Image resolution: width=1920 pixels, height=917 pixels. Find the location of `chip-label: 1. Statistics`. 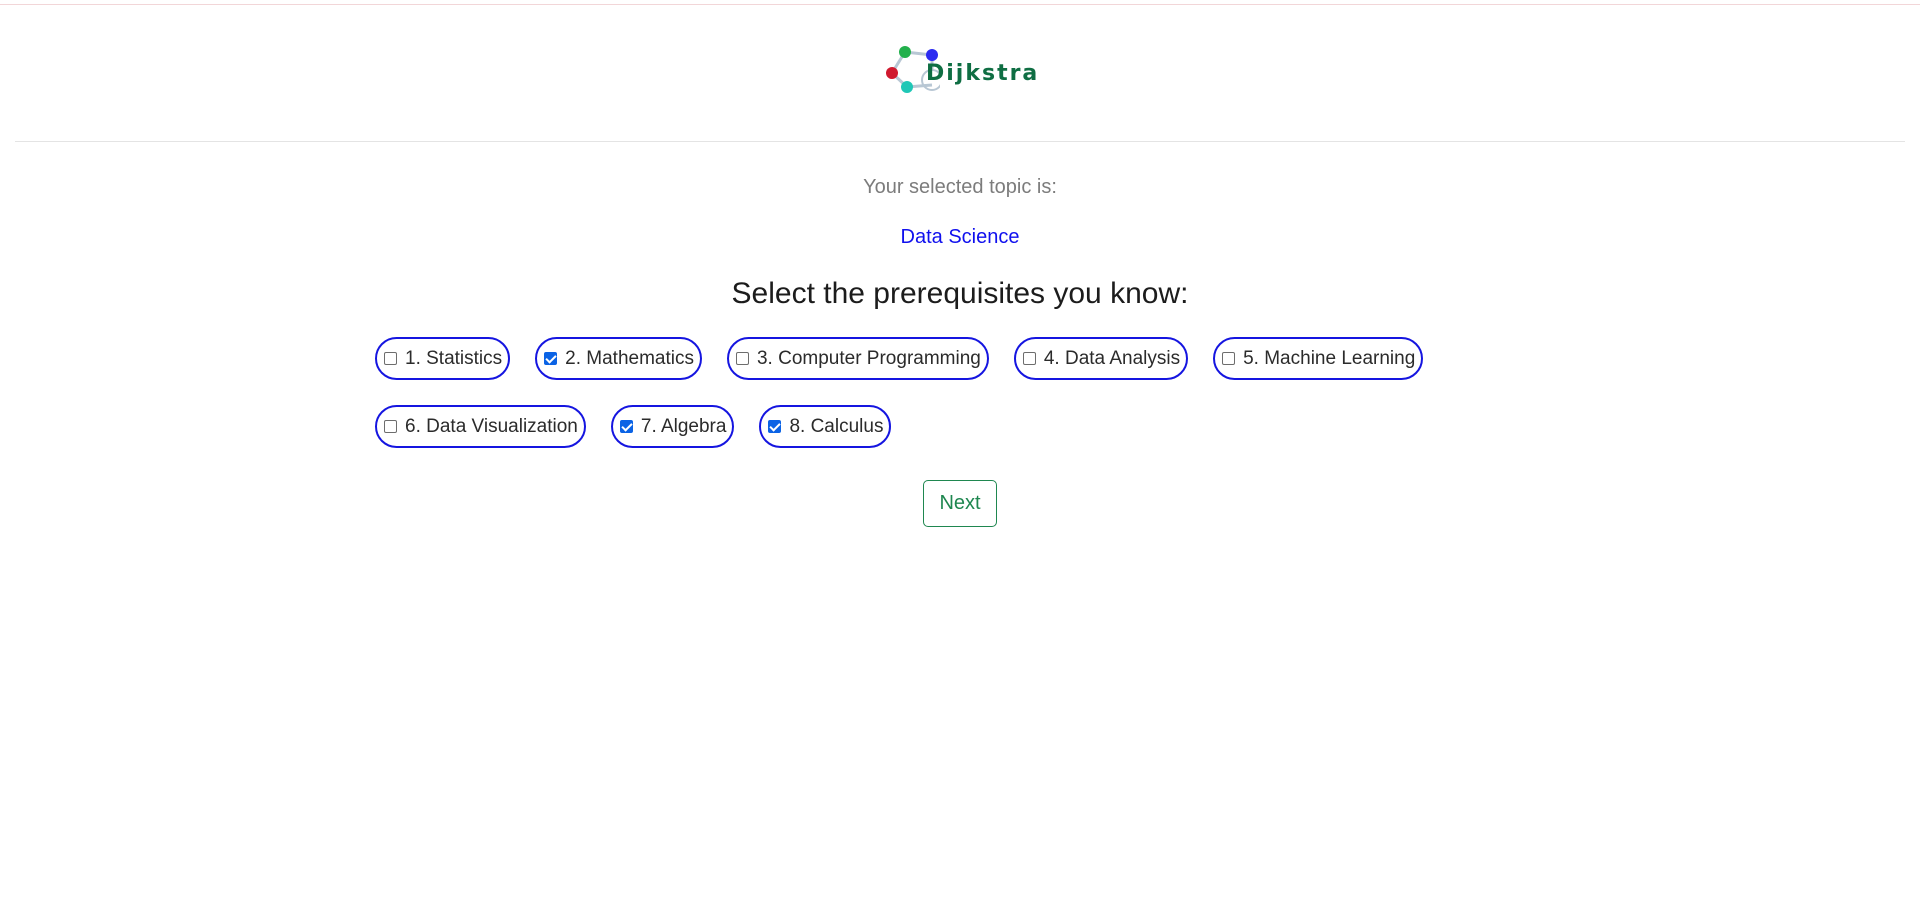

chip-label: 1. Statistics is located at coordinates (454, 358).